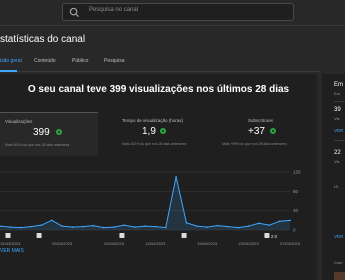 This screenshot has height=280, width=345. What do you see at coordinates (74, 12) in the screenshot?
I see `search-icon` at bounding box center [74, 12].